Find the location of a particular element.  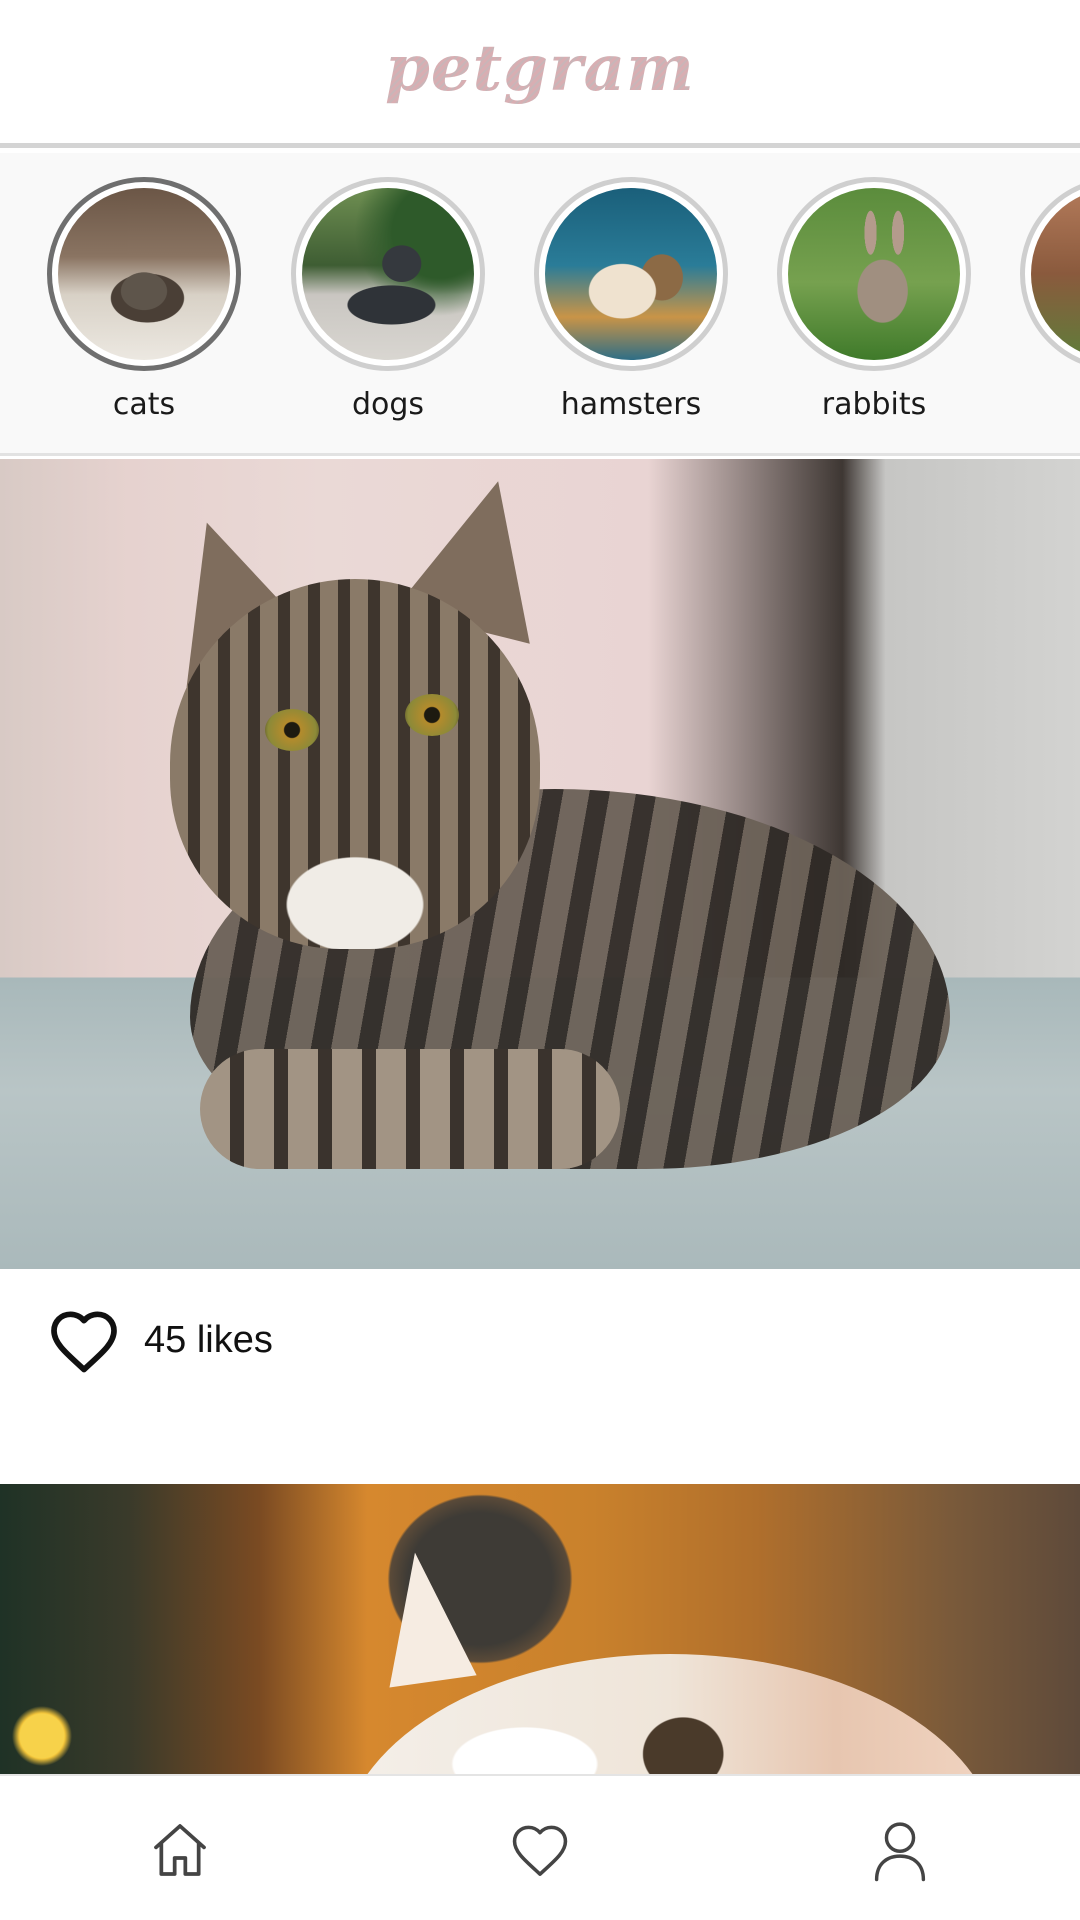

app-logo: petgram is located at coordinates (540, 68).